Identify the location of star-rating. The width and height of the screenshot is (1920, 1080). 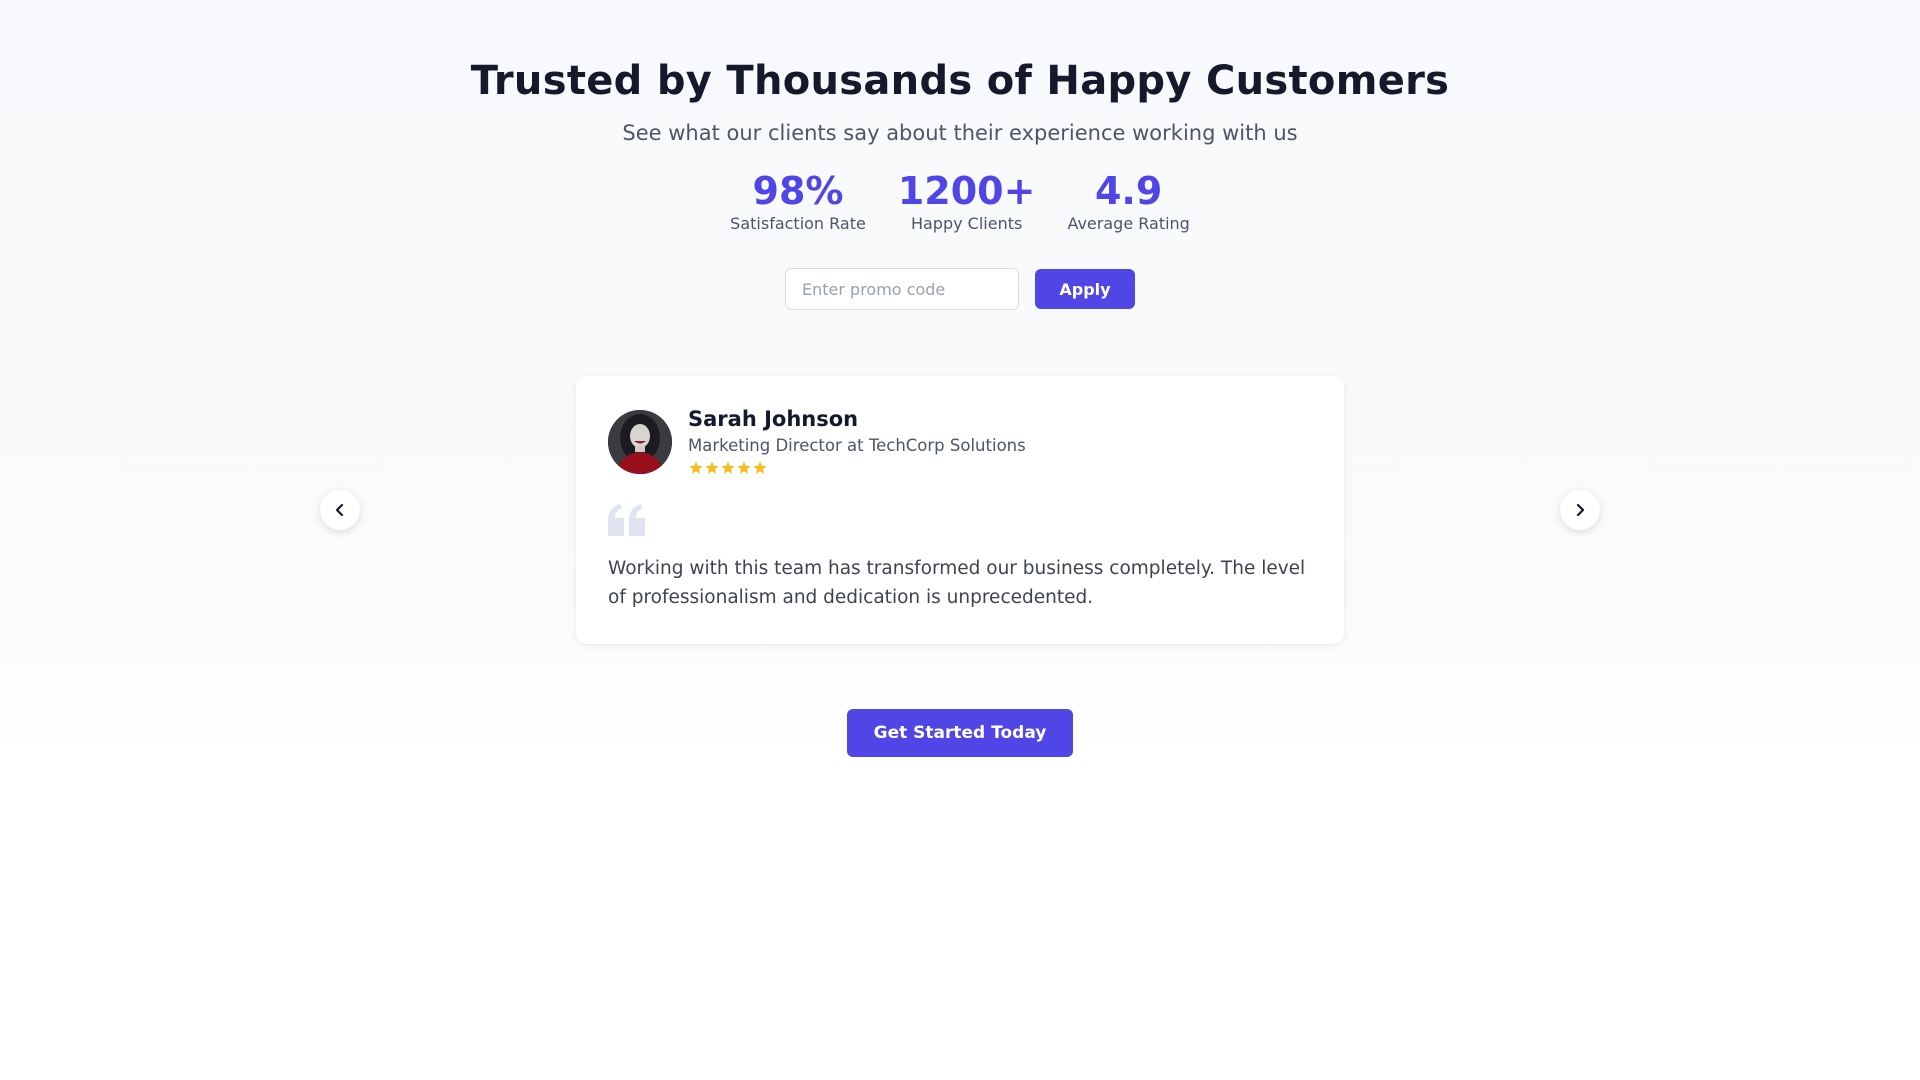
(728, 468).